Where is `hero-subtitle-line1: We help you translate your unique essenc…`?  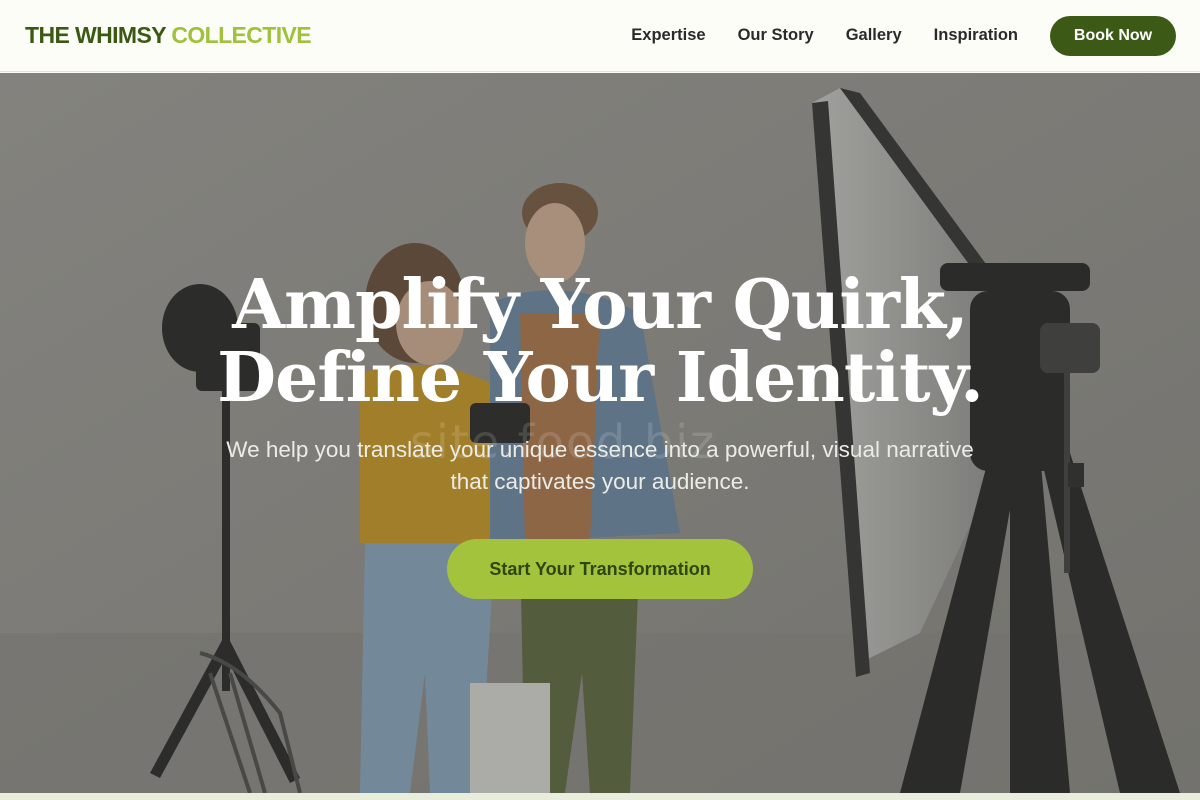
hero-subtitle-line1: We help you translate your unique essenc… is located at coordinates (600, 449).